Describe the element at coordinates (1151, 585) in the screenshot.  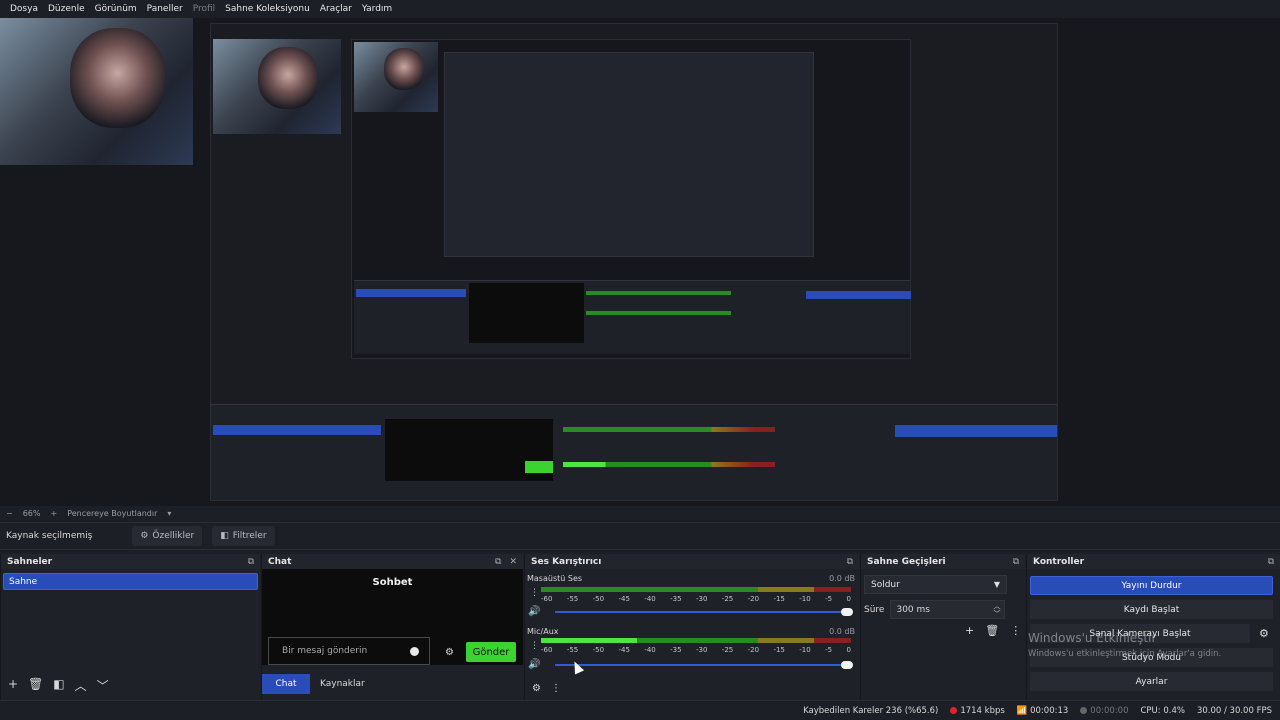
I see `stop-stream-button: Yayını Durdur` at that location.